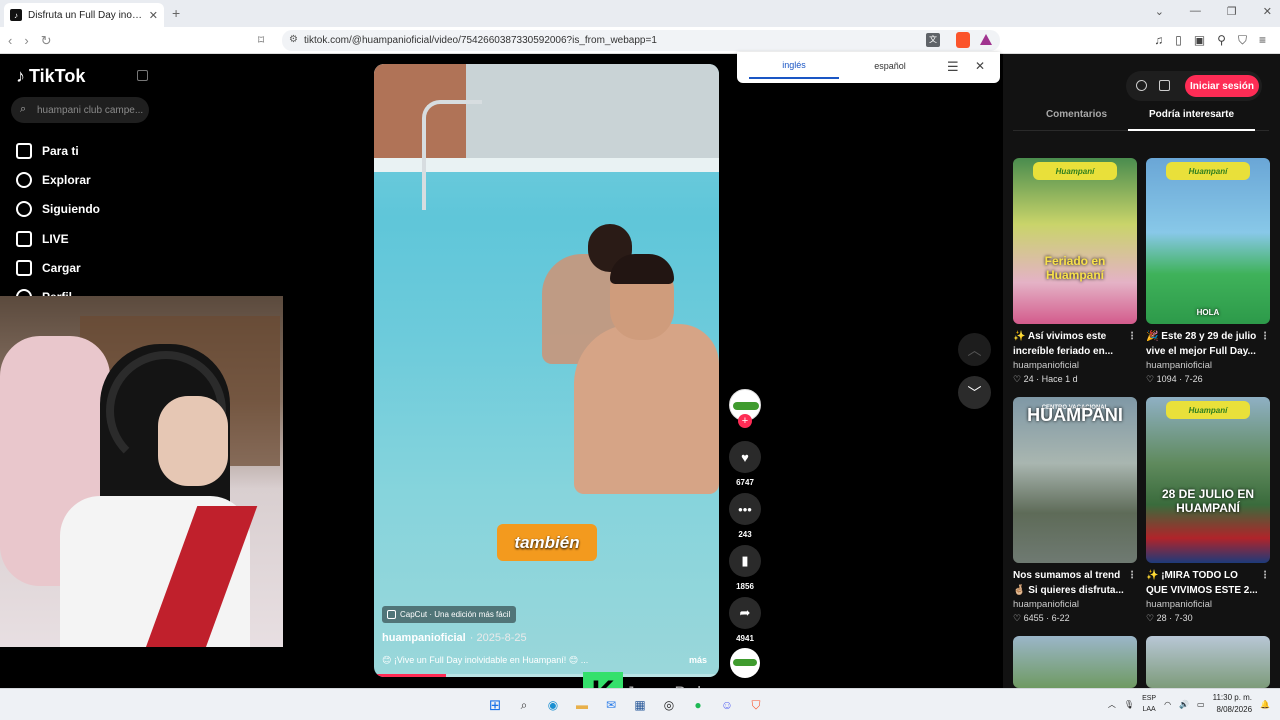 This screenshot has width=1280, height=720. What do you see at coordinates (669, 705) in the screenshot?
I see `obs-icon: ◎` at bounding box center [669, 705].